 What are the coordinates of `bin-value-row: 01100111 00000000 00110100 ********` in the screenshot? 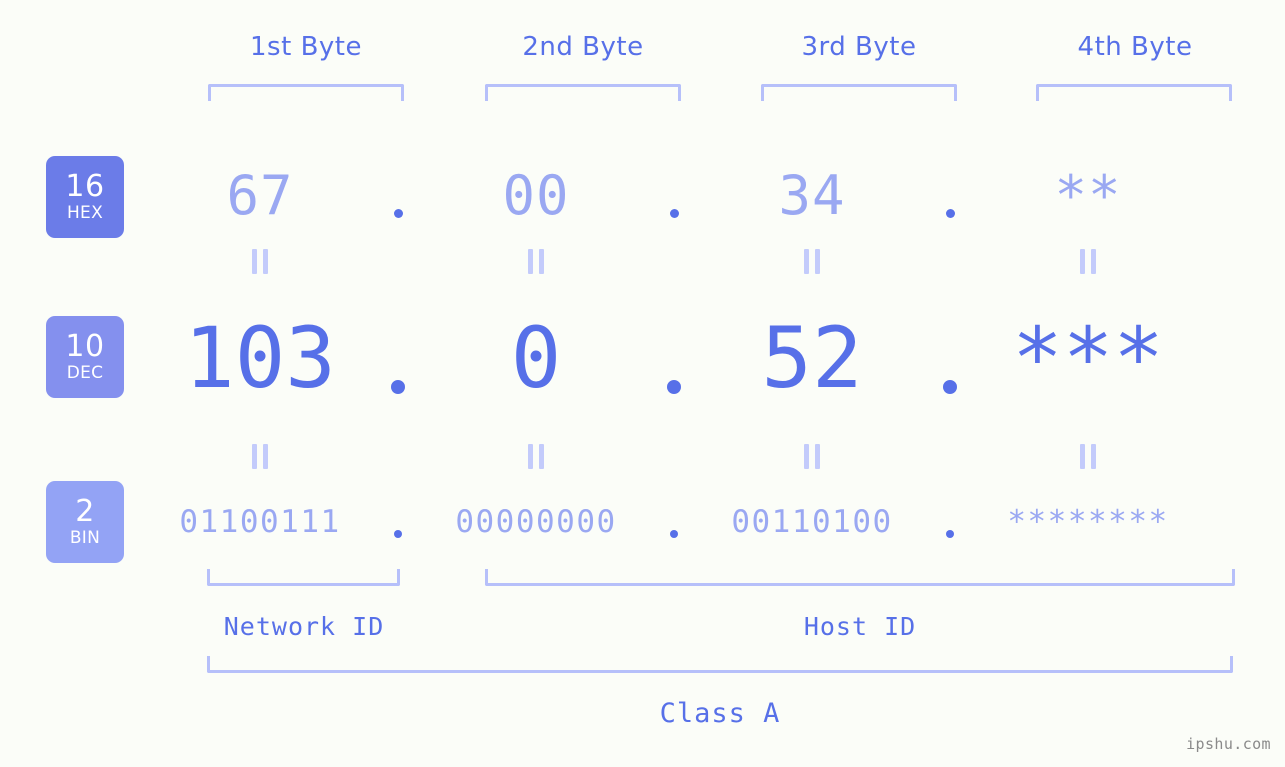 It's located at (692, 522).